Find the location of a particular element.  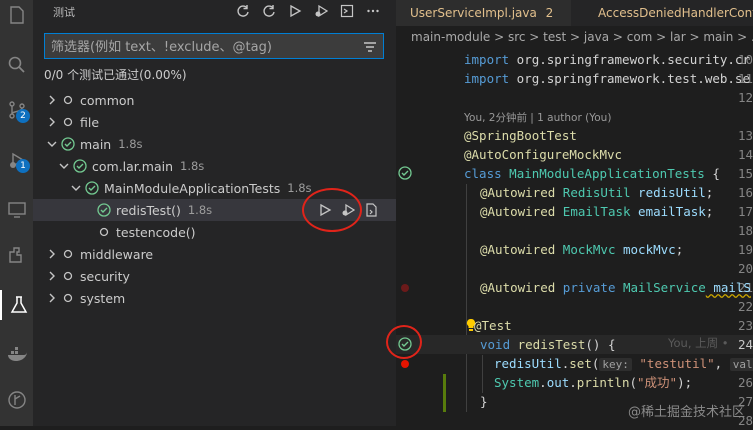

code-line-20: 20 is located at coordinates (574, 268).